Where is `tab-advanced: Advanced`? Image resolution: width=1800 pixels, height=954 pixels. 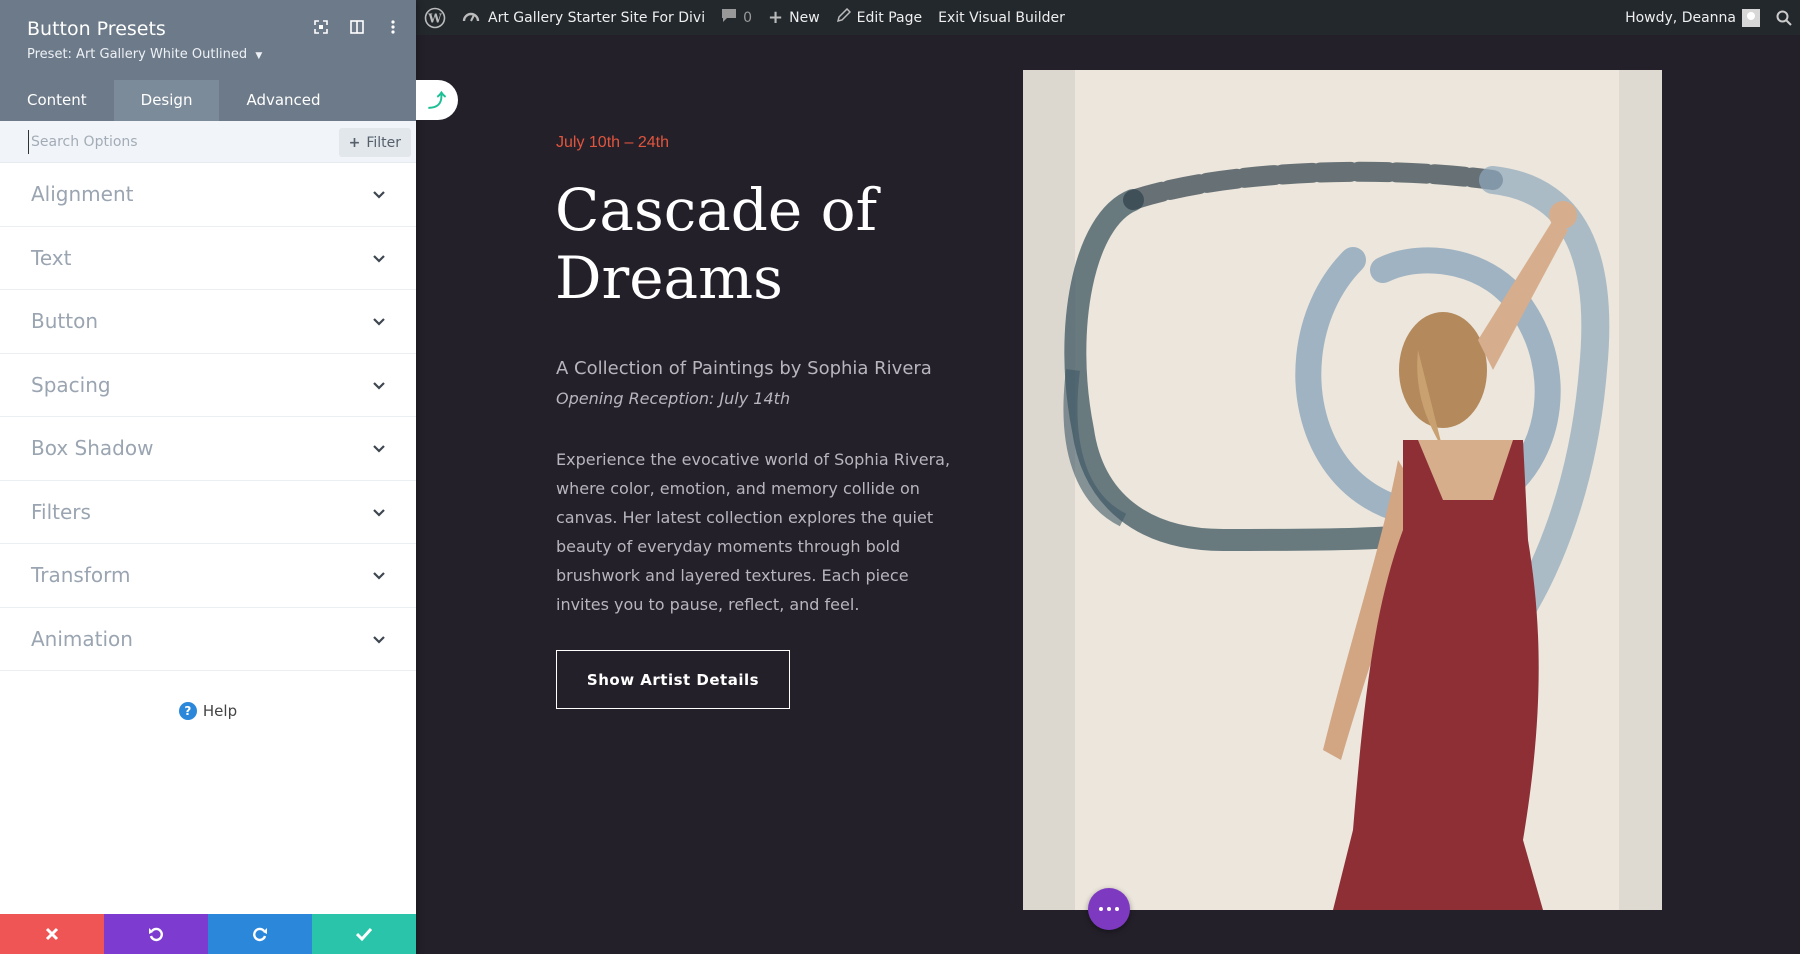
tab-advanced: Advanced is located at coordinates (283, 100).